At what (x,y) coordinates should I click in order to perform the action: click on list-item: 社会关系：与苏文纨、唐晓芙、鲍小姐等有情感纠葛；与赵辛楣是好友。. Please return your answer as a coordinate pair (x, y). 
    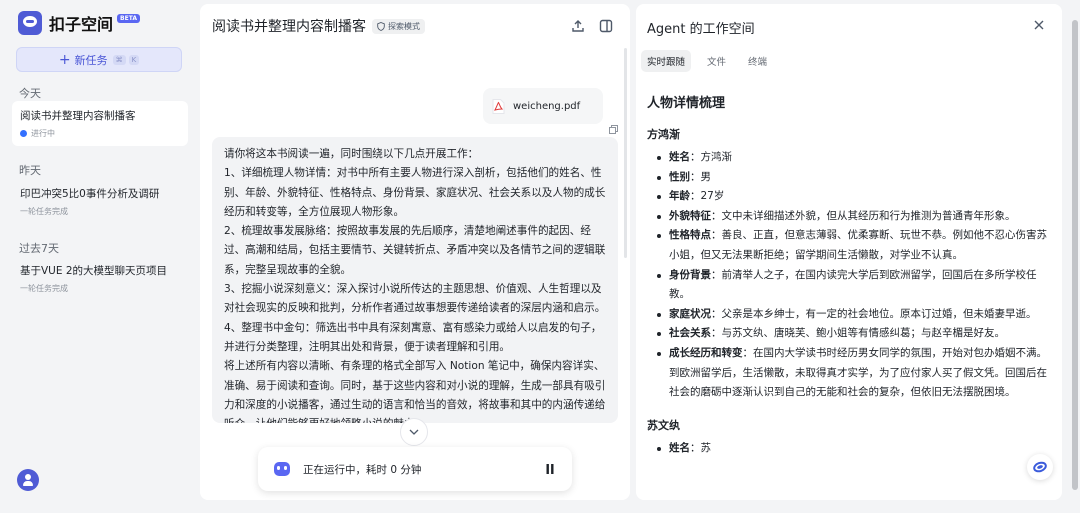
    Looking at the image, I should click on (852, 334).